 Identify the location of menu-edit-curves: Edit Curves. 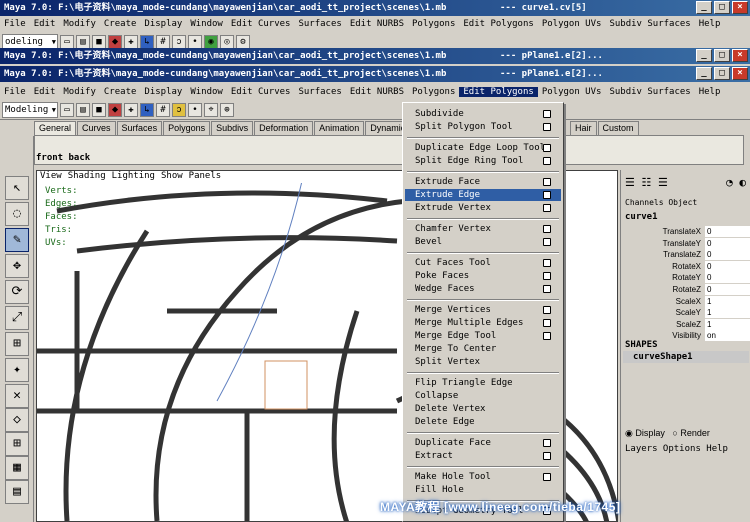
(261, 92).